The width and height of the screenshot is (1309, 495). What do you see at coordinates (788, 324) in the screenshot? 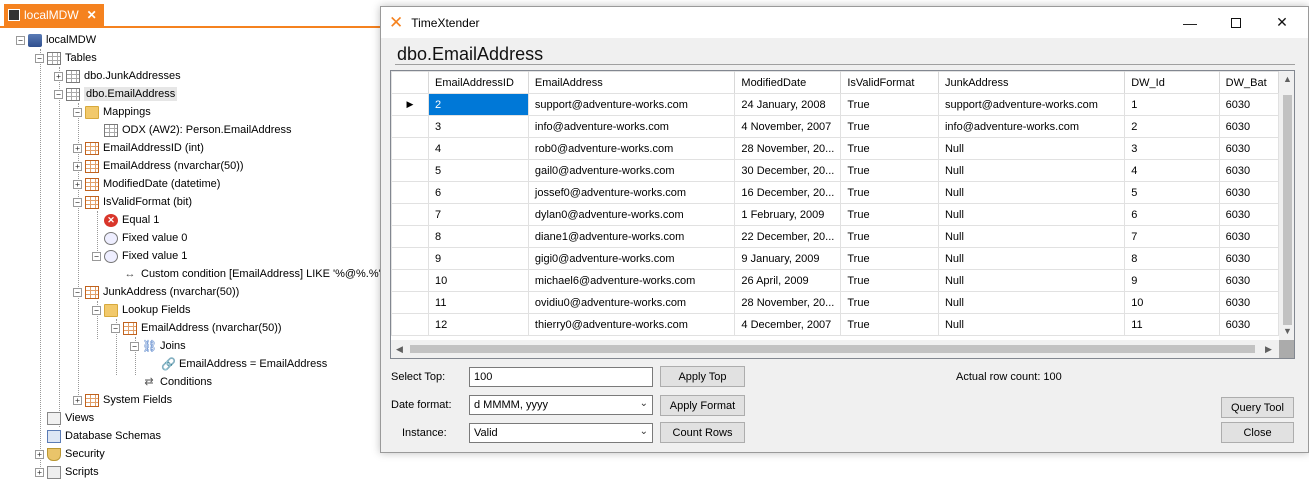
I see `table-cell: 4 December, 2007` at bounding box center [788, 324].